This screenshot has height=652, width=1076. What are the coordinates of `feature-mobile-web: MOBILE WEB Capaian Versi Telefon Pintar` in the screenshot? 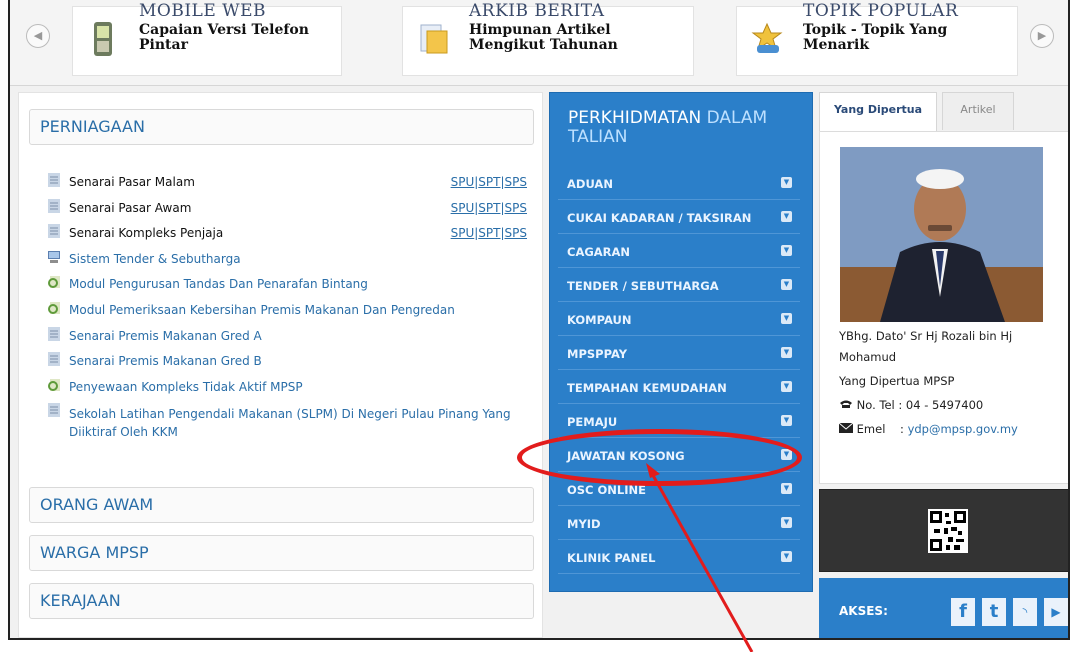 It's located at (207, 38).